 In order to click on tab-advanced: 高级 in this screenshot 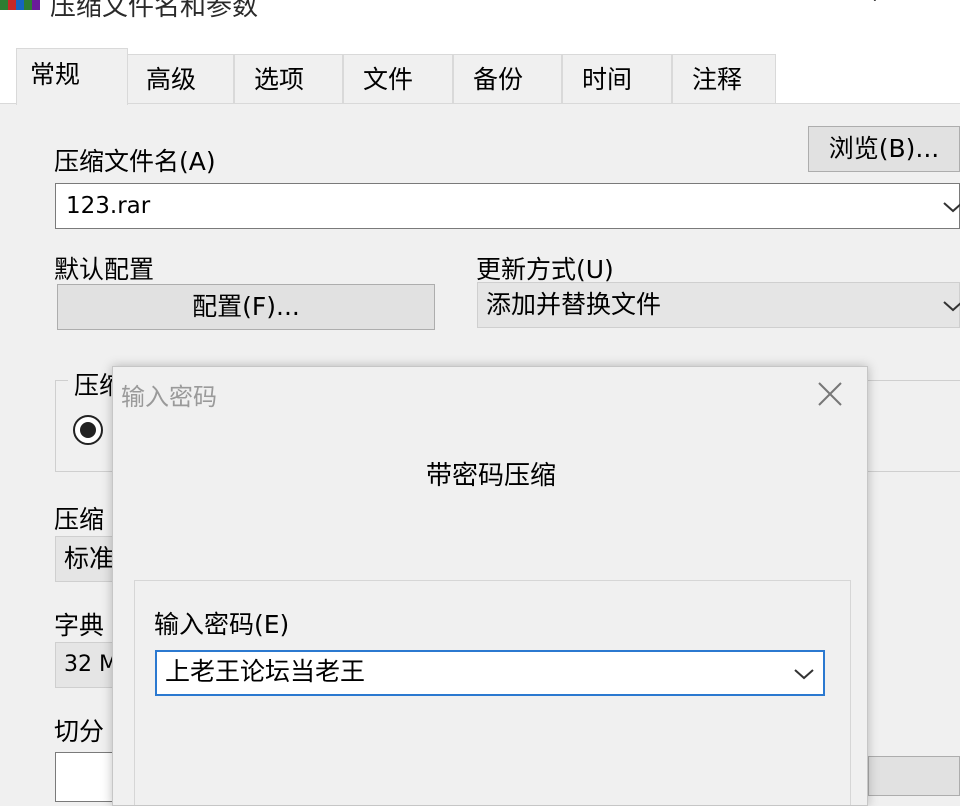, I will do `click(180, 78)`.